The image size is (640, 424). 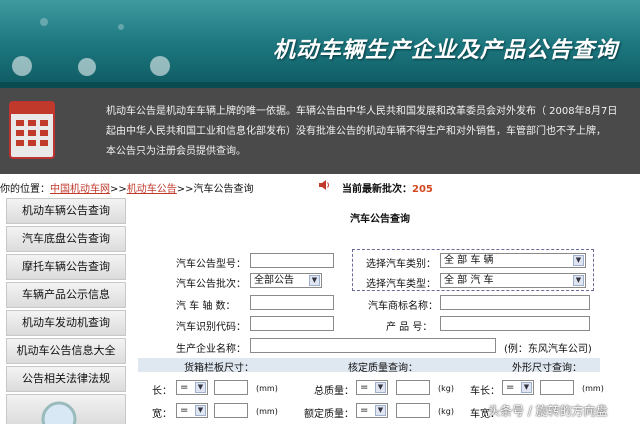 What do you see at coordinates (66, 351) in the screenshot?
I see `sidebar-item-info-collection: 机动车公告信息大全` at bounding box center [66, 351].